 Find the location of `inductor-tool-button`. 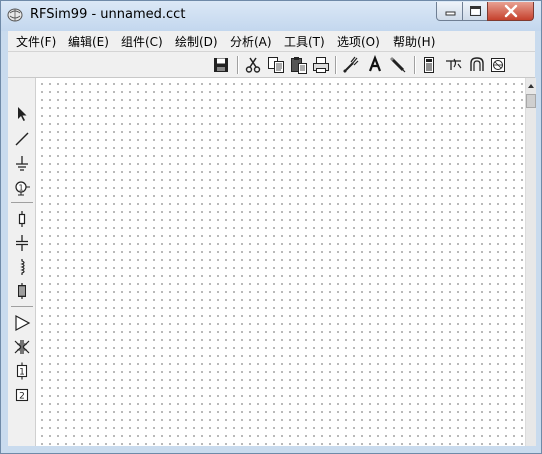

inductor-tool-button is located at coordinates (22, 267).